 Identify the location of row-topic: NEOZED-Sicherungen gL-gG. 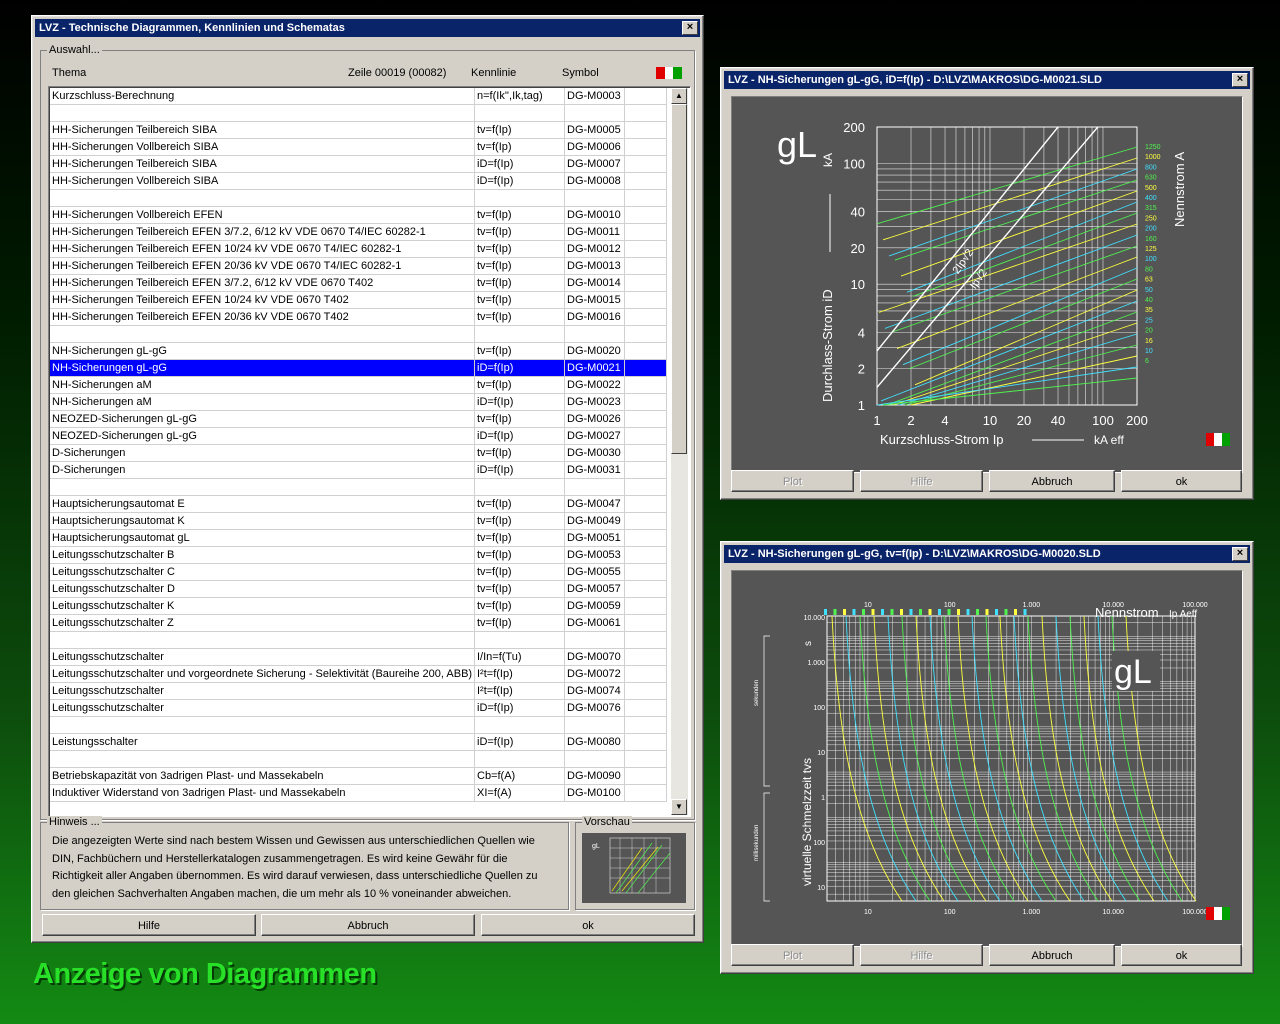
(262, 436).